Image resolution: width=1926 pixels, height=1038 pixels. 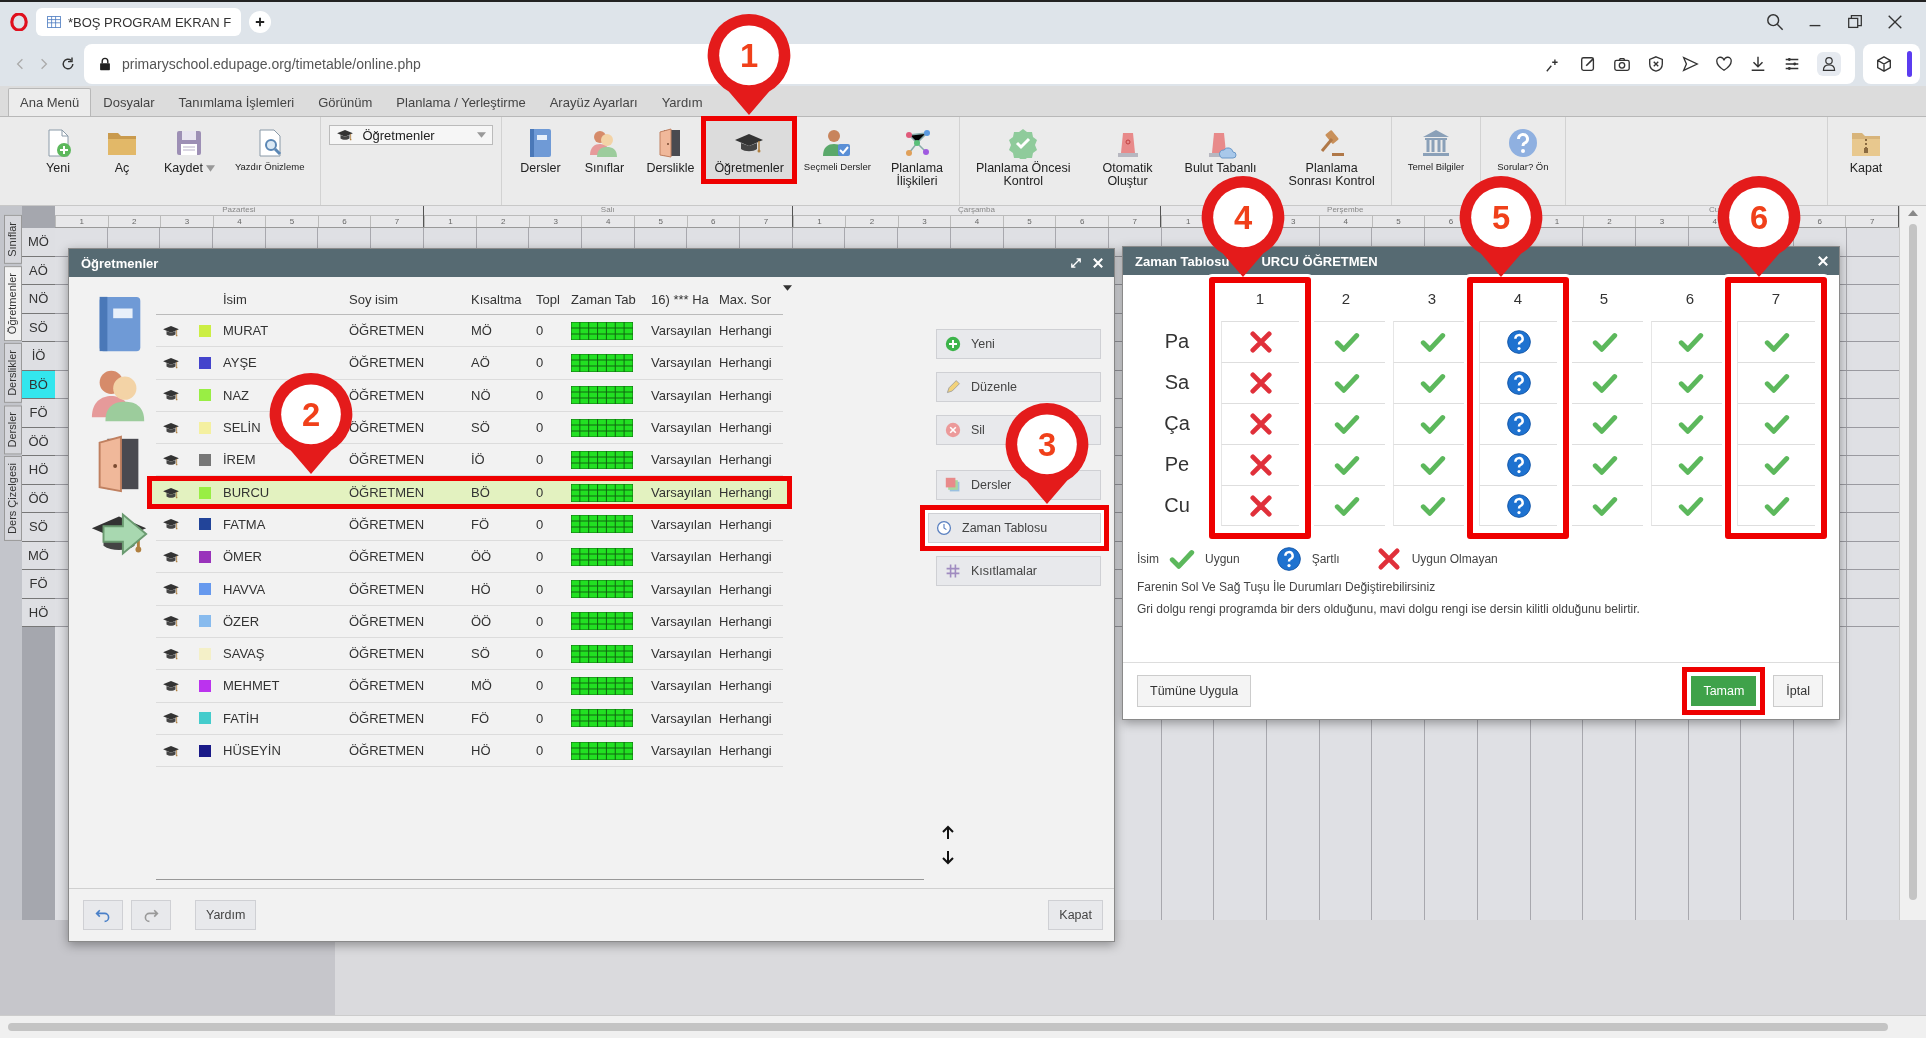 What do you see at coordinates (13, 373) in the screenshot?
I see `side-tab: Derslikler` at bounding box center [13, 373].